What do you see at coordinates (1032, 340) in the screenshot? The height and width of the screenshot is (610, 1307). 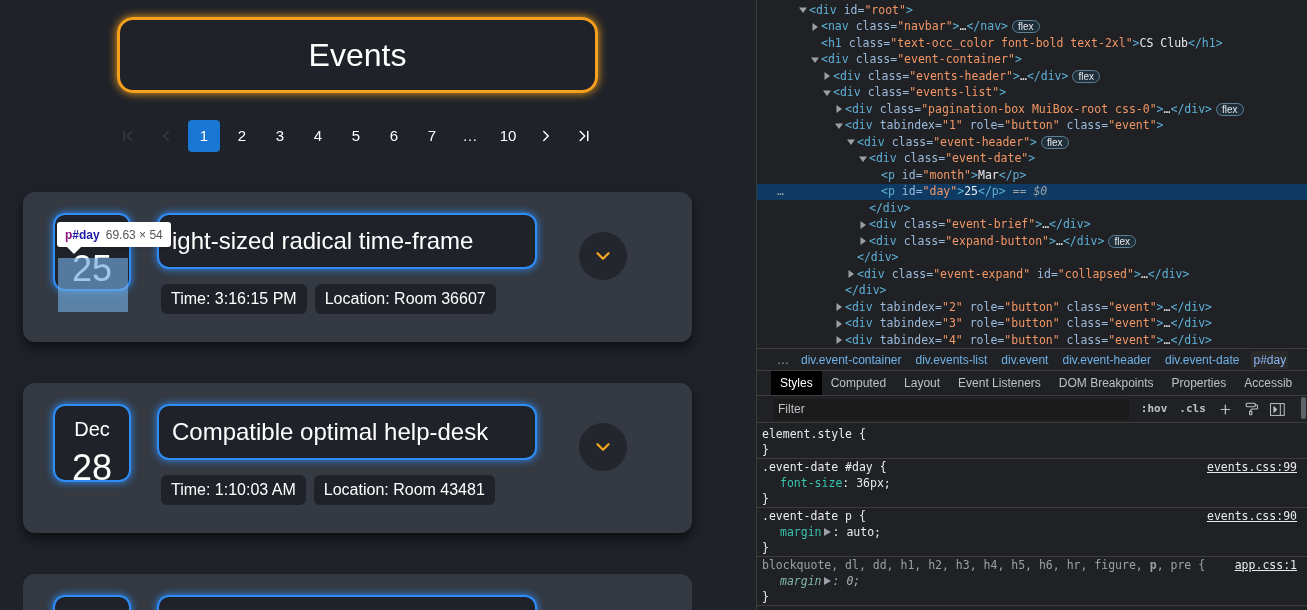 I see `dom-node: <div tabindex="4" role="button" class="event">…</div>` at bounding box center [1032, 340].